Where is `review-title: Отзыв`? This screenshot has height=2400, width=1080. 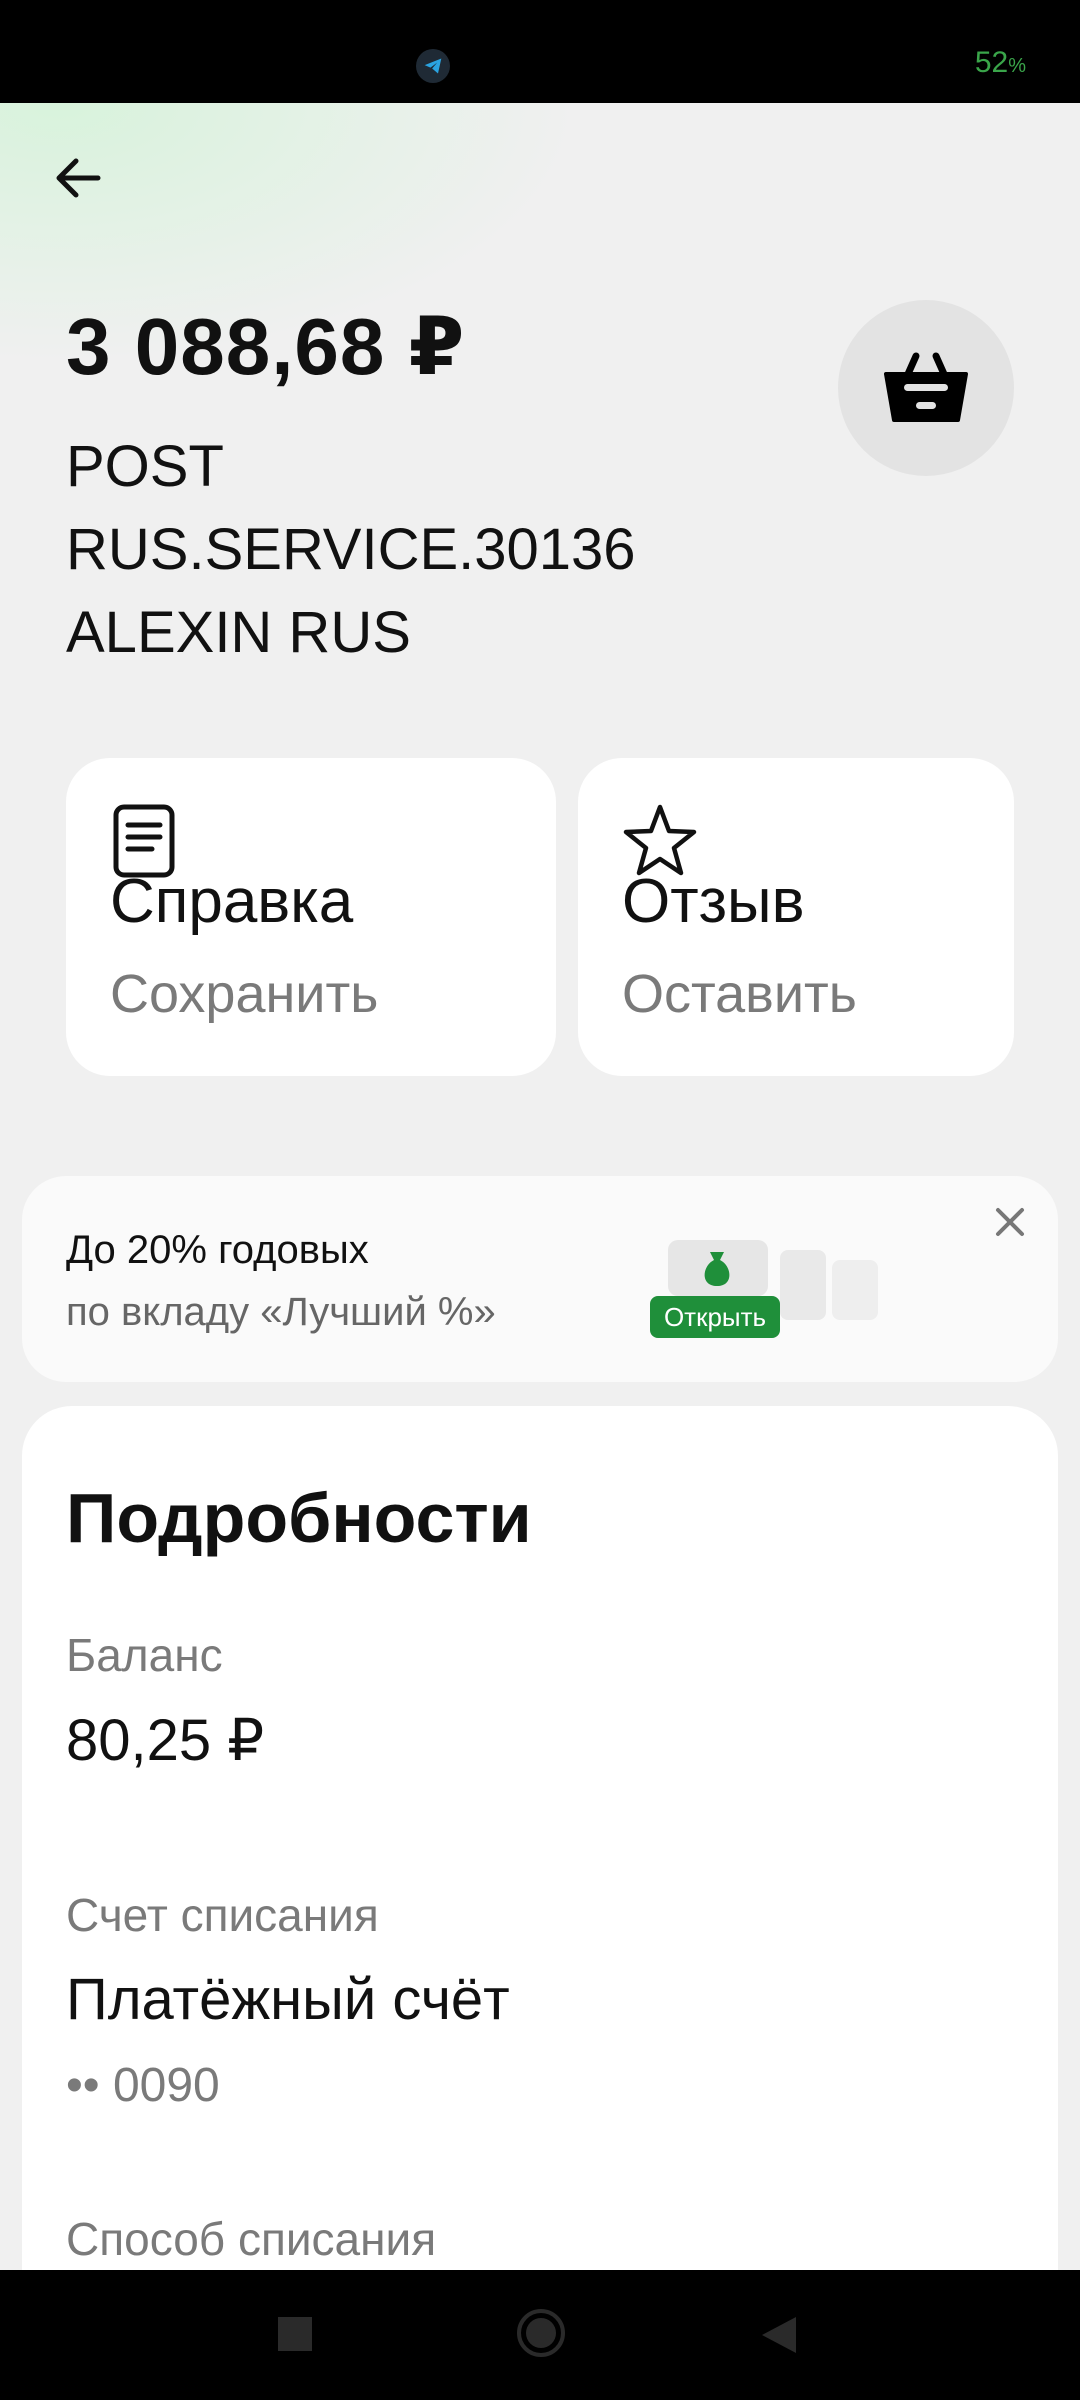 review-title: Отзыв is located at coordinates (713, 901).